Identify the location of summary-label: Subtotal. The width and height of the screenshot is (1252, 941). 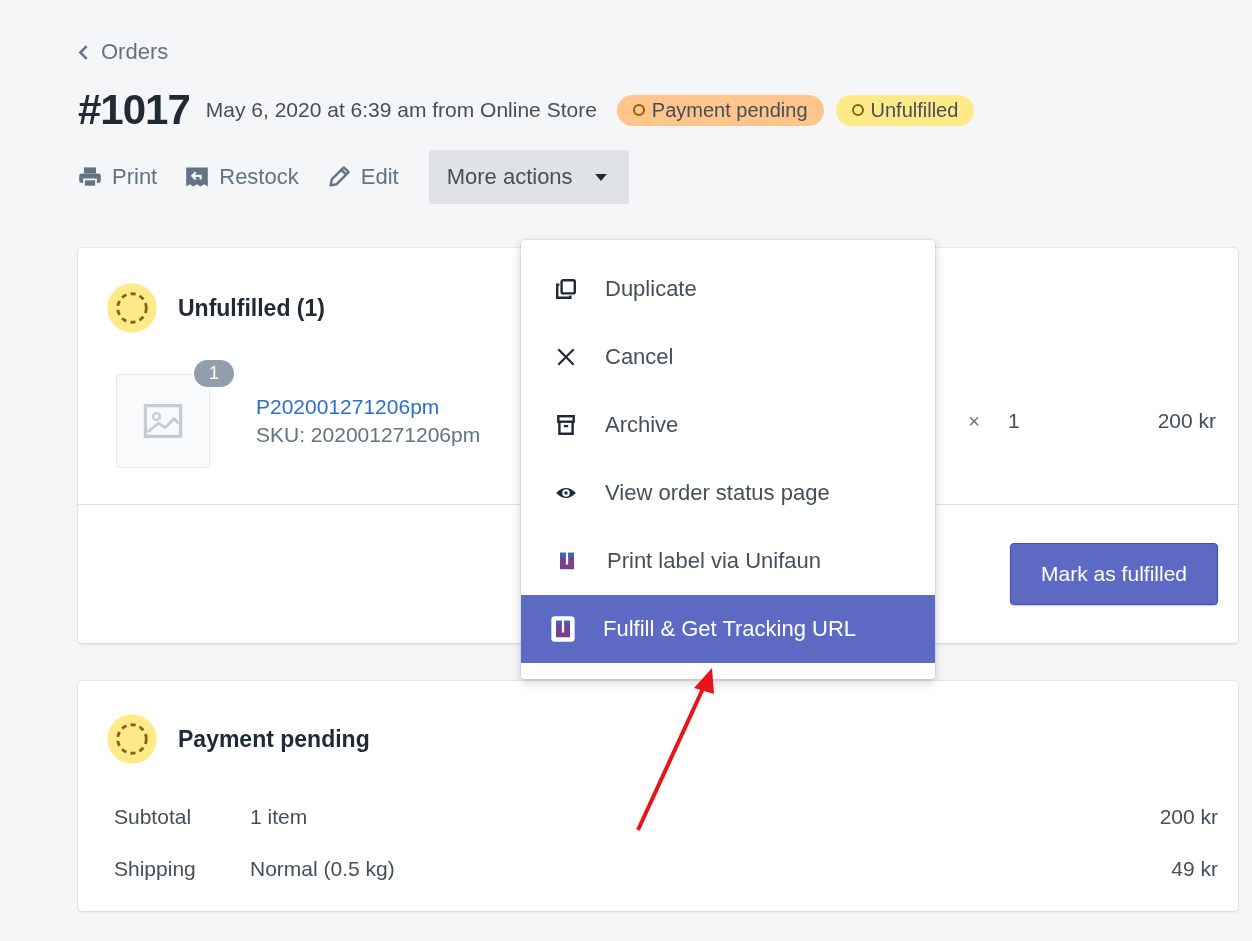
(153, 817).